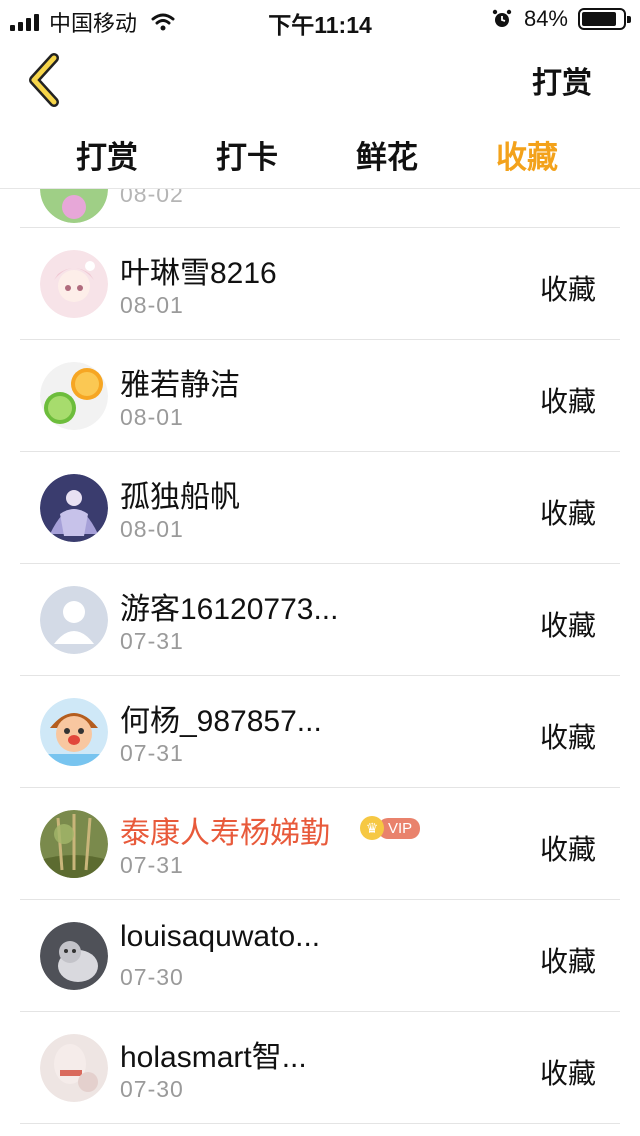 This screenshot has width=640, height=1136. What do you see at coordinates (399, 828) in the screenshot?
I see `vip-label: VIP` at bounding box center [399, 828].